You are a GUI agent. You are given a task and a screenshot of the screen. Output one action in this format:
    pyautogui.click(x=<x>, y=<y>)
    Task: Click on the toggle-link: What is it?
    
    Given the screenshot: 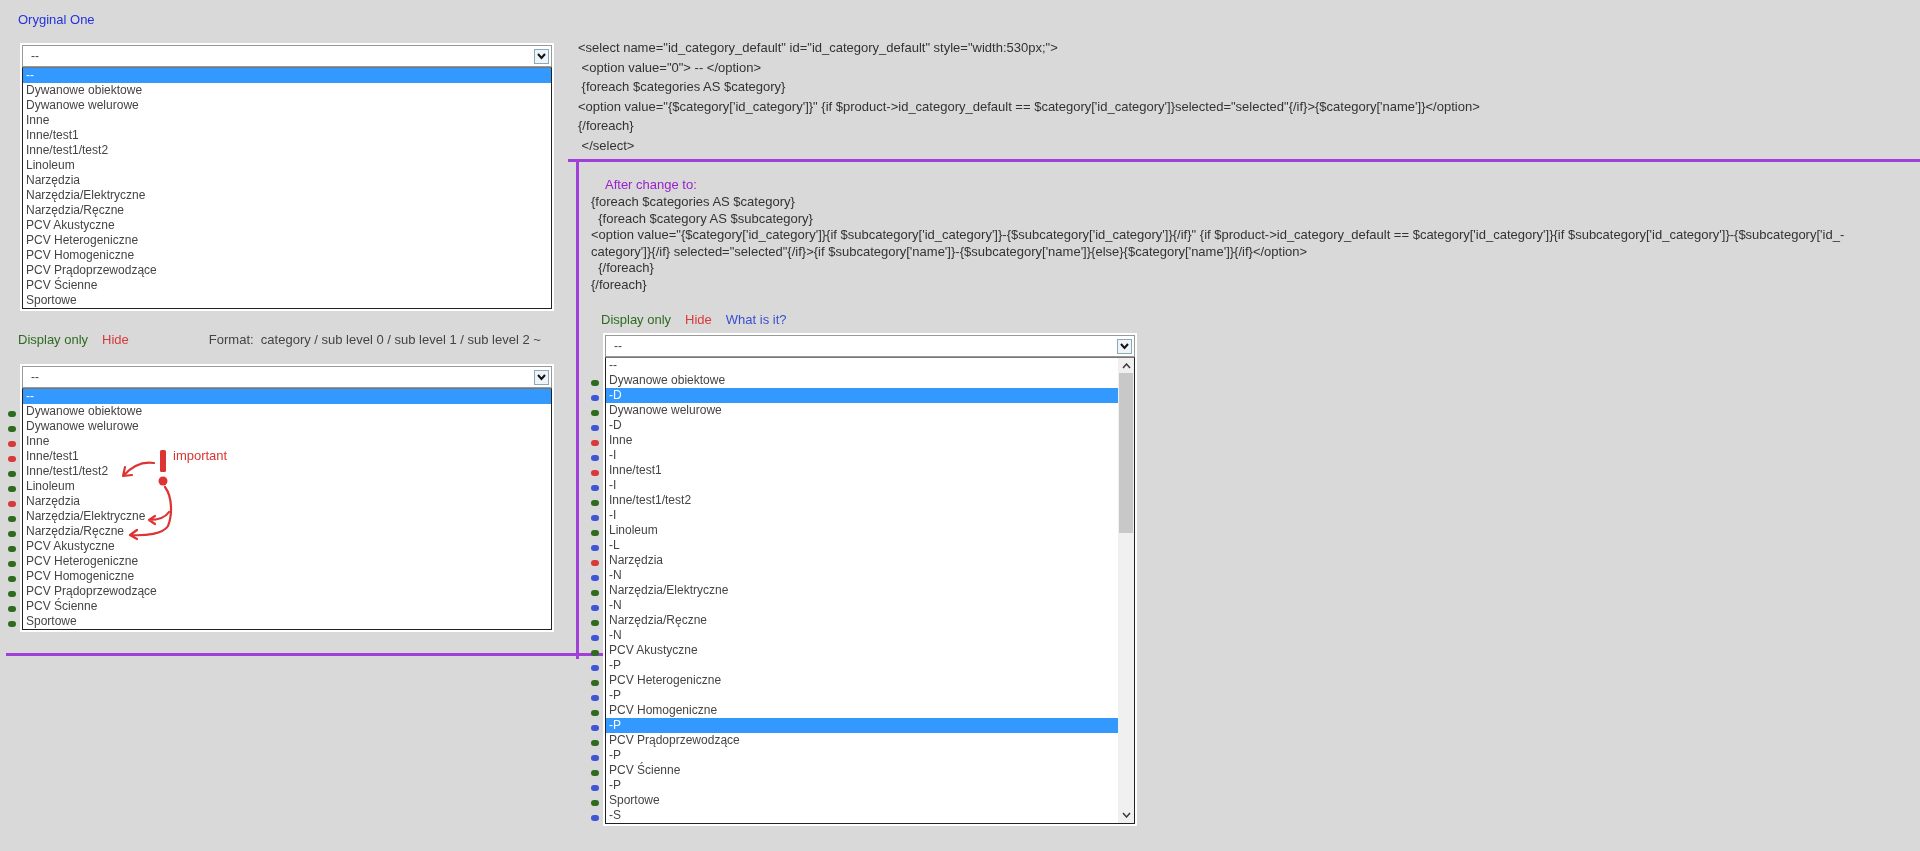 What is the action you would take?
    pyautogui.click(x=756, y=319)
    